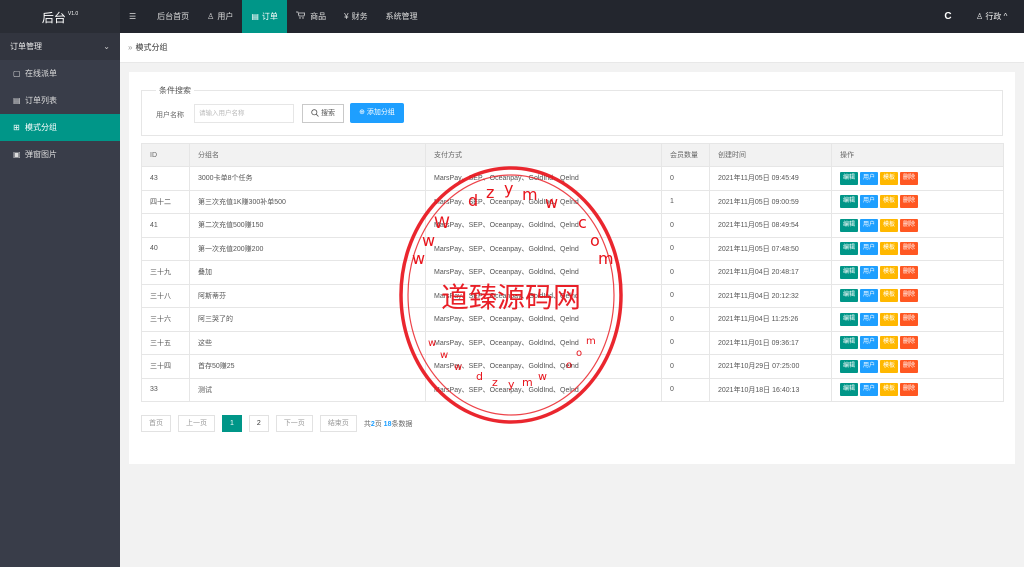 The width and height of the screenshot is (1024, 567). I want to click on prev-page-button: 上一页, so click(196, 423).